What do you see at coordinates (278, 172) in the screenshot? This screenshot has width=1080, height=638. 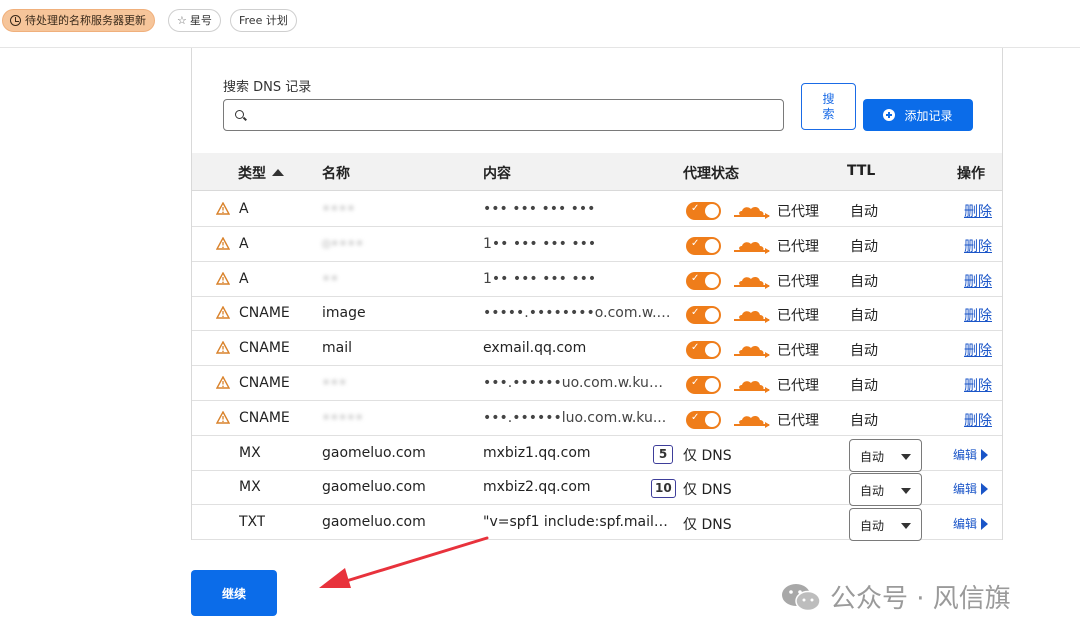 I see `sort-ascending-icon` at bounding box center [278, 172].